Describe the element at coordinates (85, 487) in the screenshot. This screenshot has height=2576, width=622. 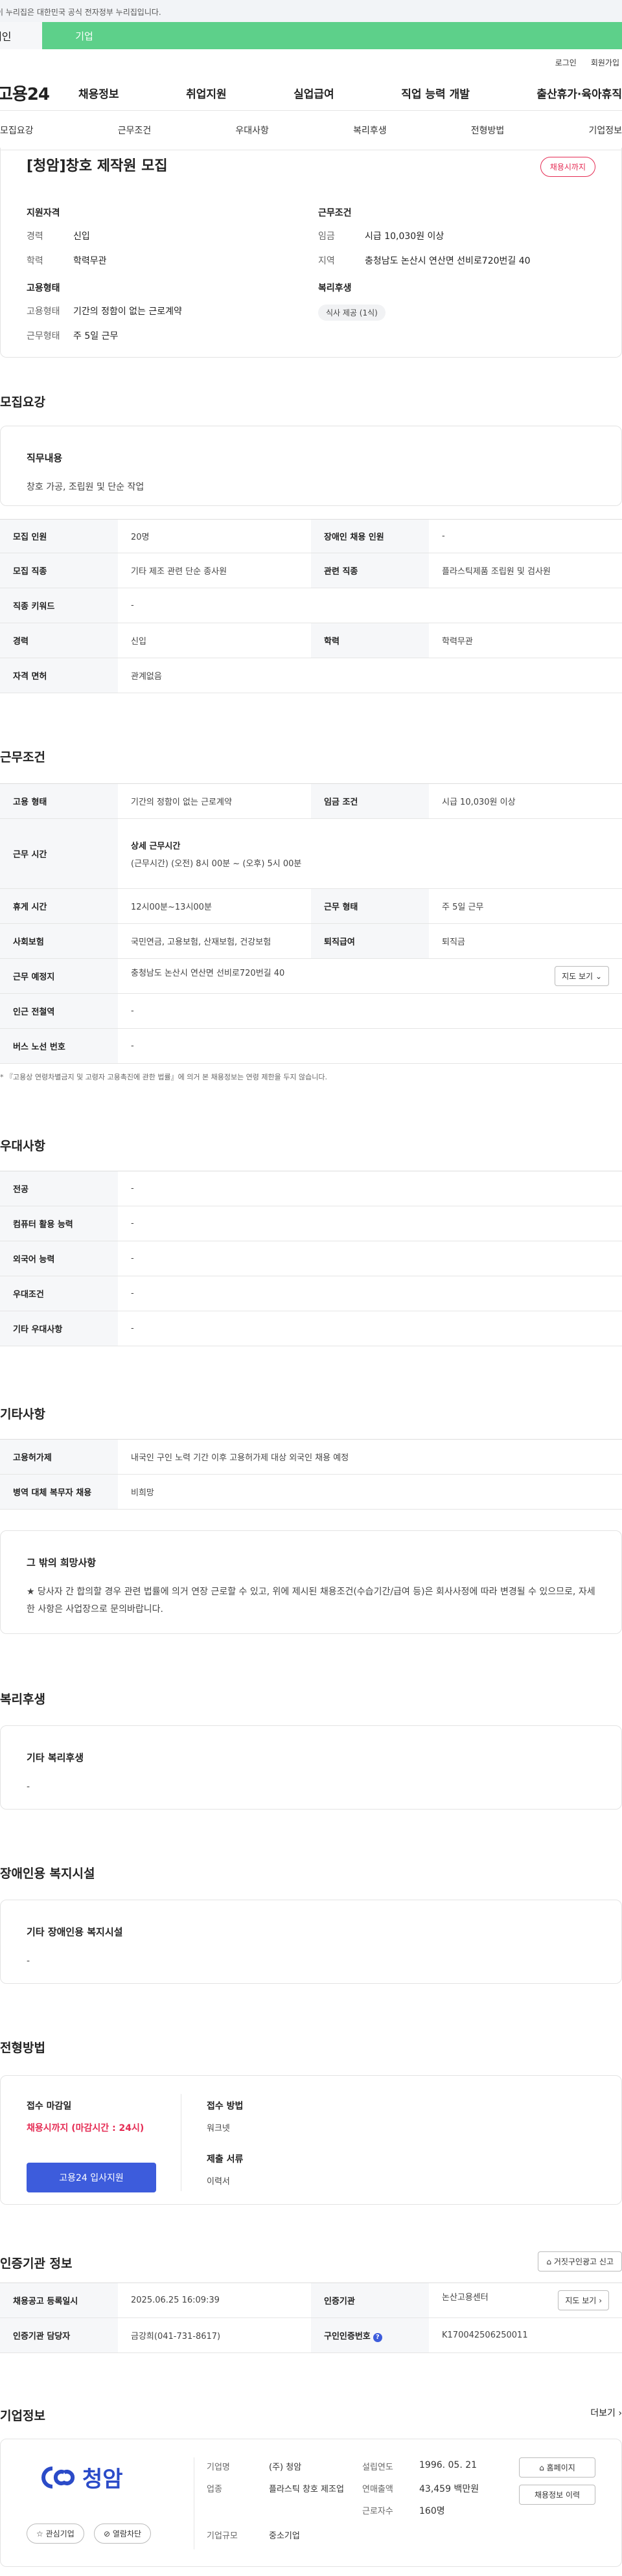
I see `duty-text: 창호 가공, 조립원 및 단순 작업` at that location.